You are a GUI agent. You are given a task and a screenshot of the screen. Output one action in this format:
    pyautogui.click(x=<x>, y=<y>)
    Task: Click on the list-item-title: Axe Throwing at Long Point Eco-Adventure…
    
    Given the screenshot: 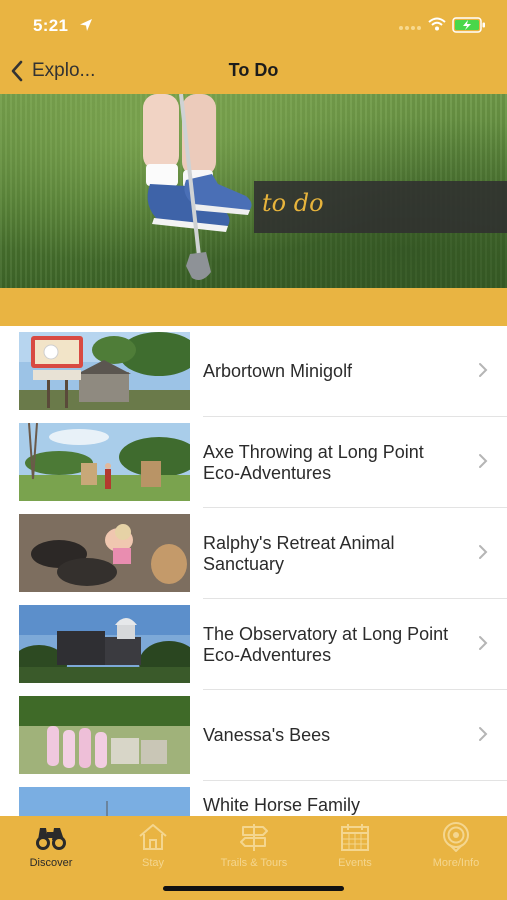 What is the action you would take?
    pyautogui.click(x=313, y=462)
    